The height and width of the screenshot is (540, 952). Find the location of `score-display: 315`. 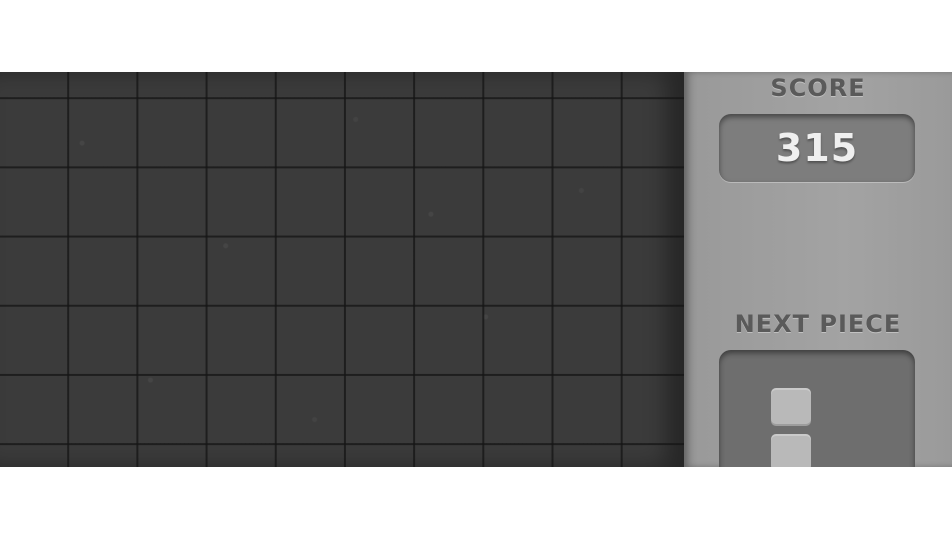

score-display: 315 is located at coordinates (817, 148).